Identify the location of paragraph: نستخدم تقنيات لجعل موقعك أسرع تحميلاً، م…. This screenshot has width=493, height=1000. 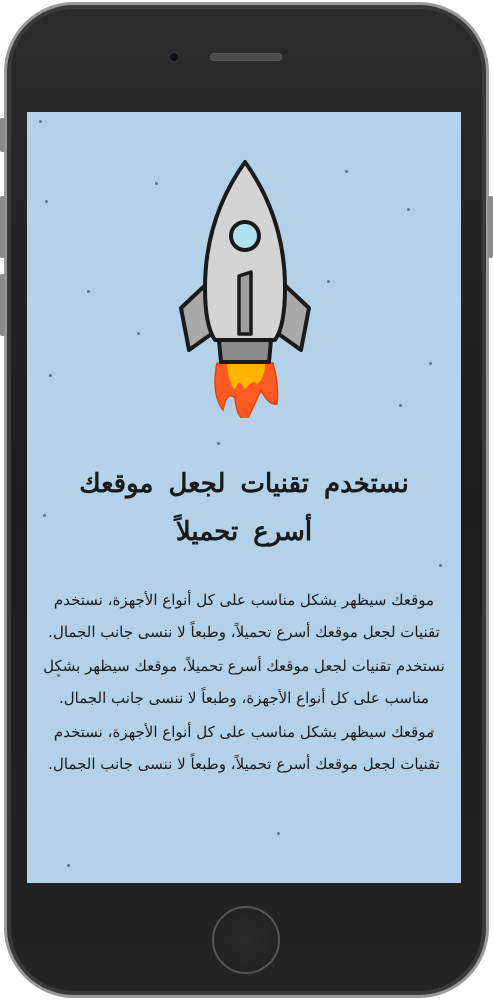
(244, 682).